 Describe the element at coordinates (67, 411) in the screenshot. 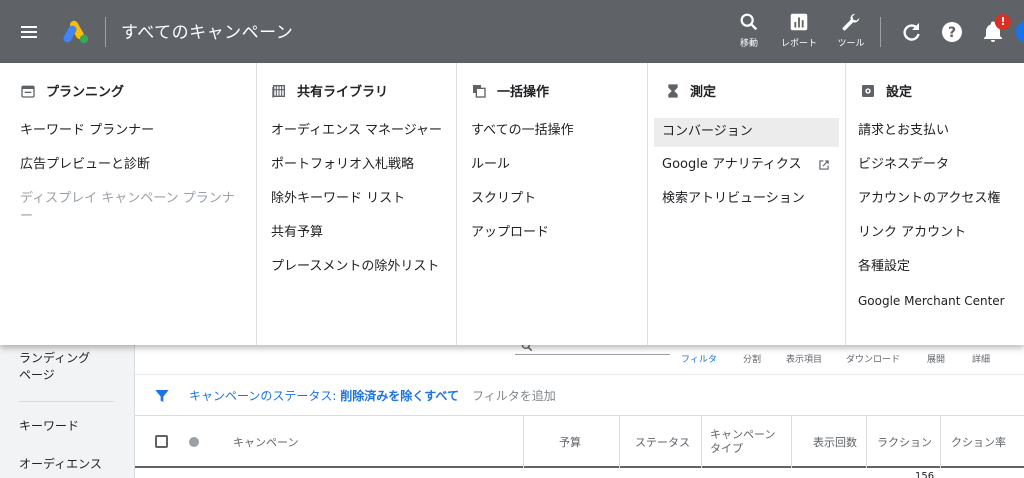

I see `left-nav: ランディング ページ キーワード オーディエンス` at that location.